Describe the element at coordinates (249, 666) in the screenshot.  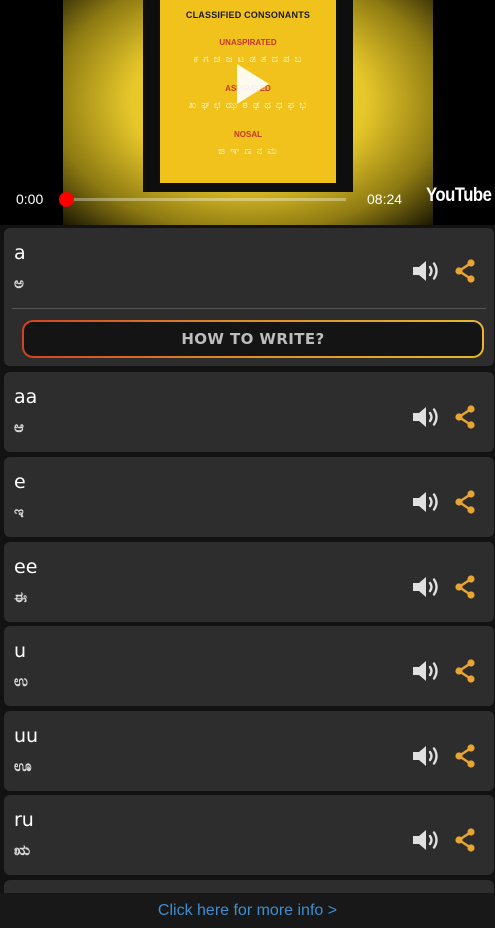
I see `letter-card-u: u ಉ` at that location.